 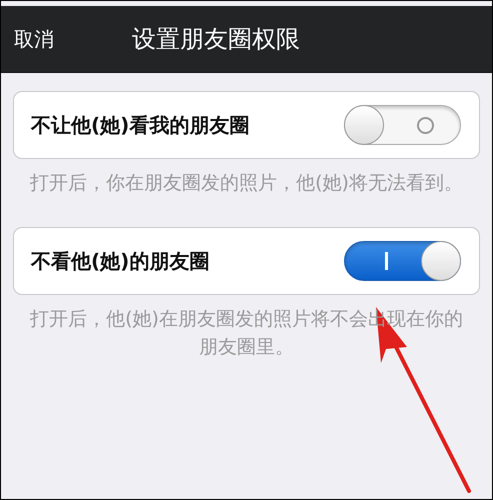 I want to click on off-ring-icon, so click(x=425, y=125).